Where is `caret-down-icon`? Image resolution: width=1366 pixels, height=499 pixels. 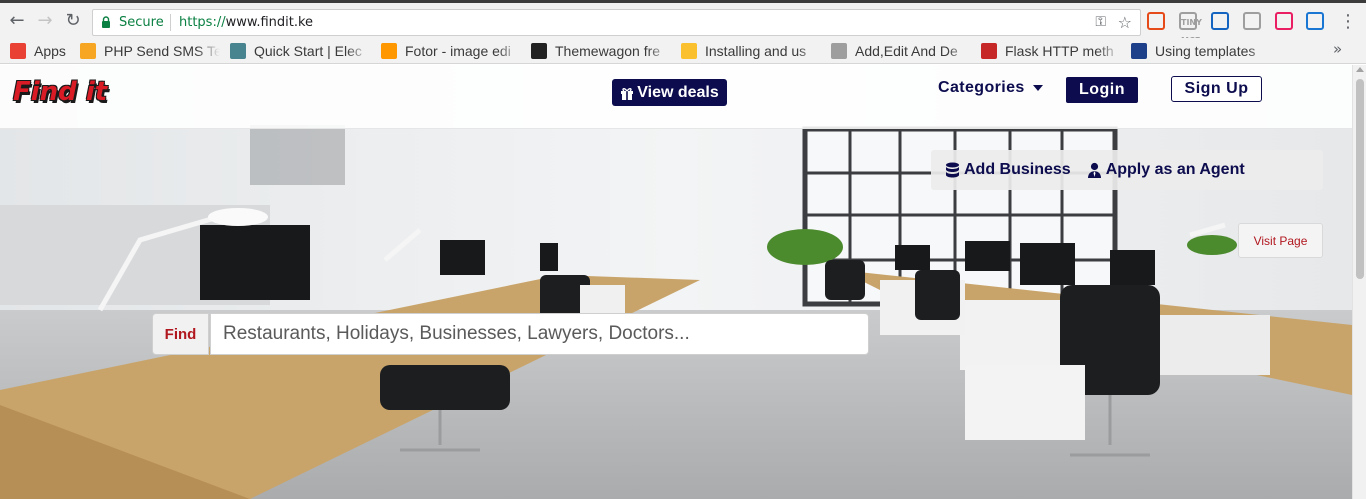
caret-down-icon is located at coordinates (1037, 88).